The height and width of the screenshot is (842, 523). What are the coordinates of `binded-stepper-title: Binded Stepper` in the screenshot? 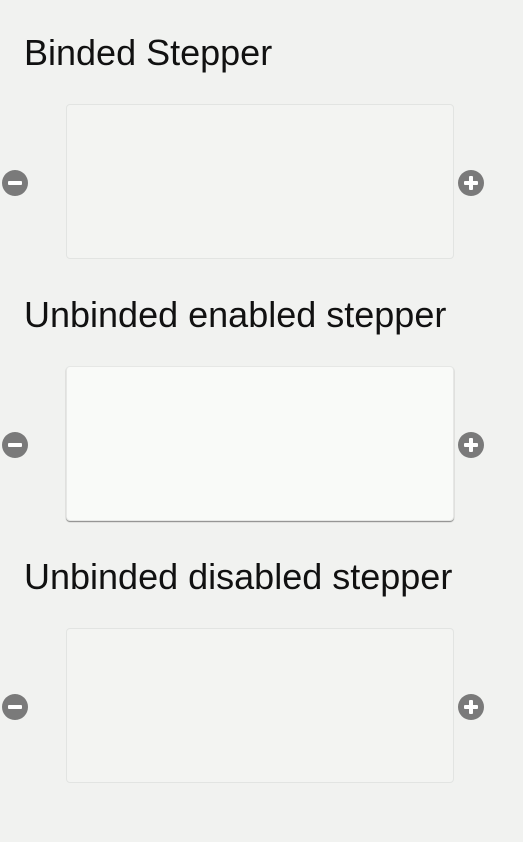 It's located at (148, 52).